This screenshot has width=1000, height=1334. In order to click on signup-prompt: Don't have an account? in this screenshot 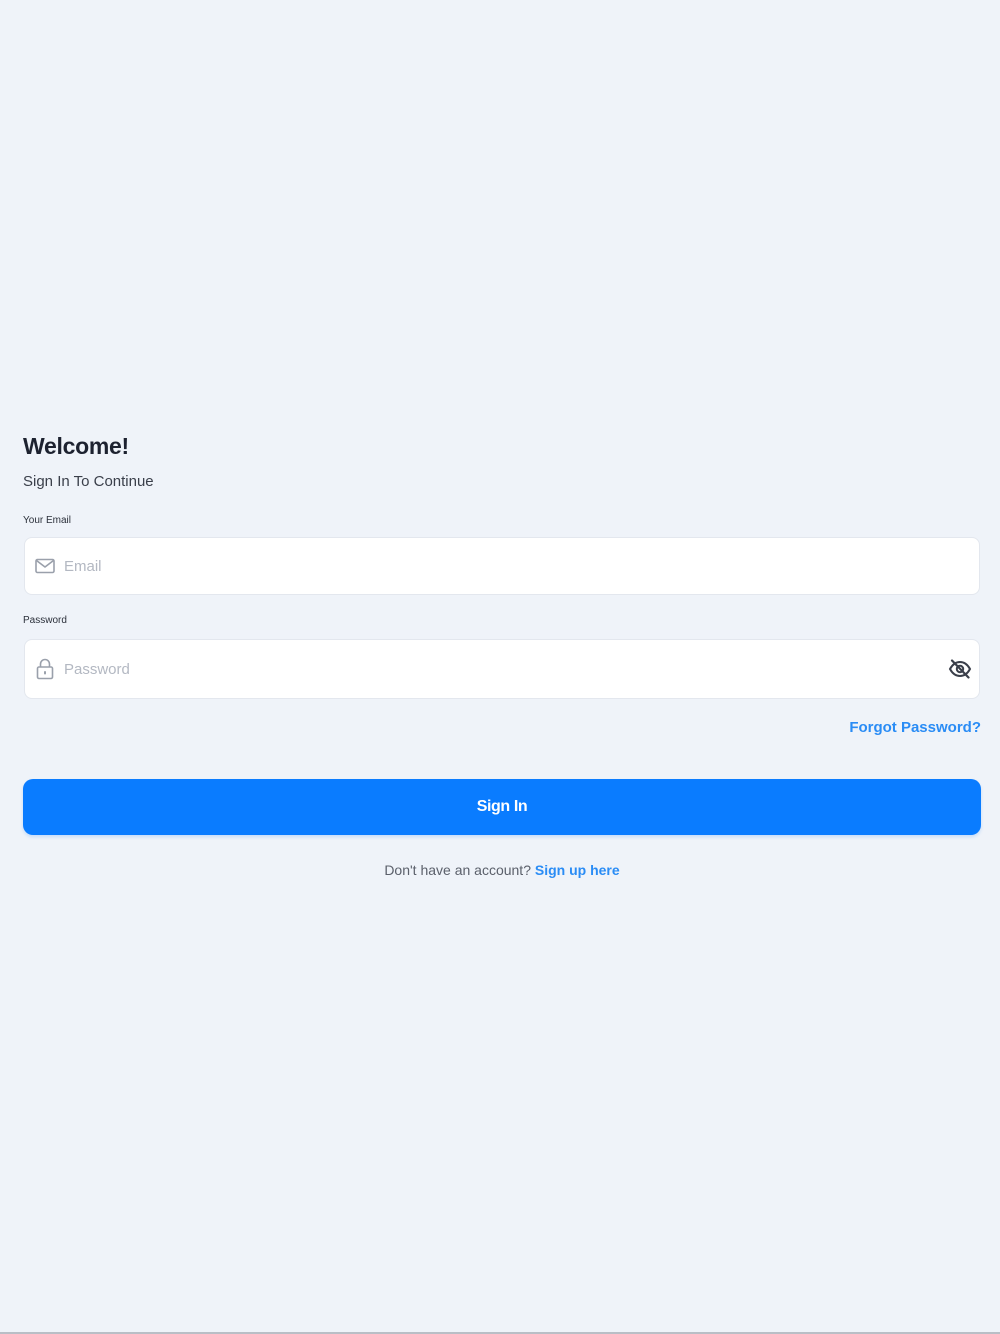, I will do `click(459, 870)`.